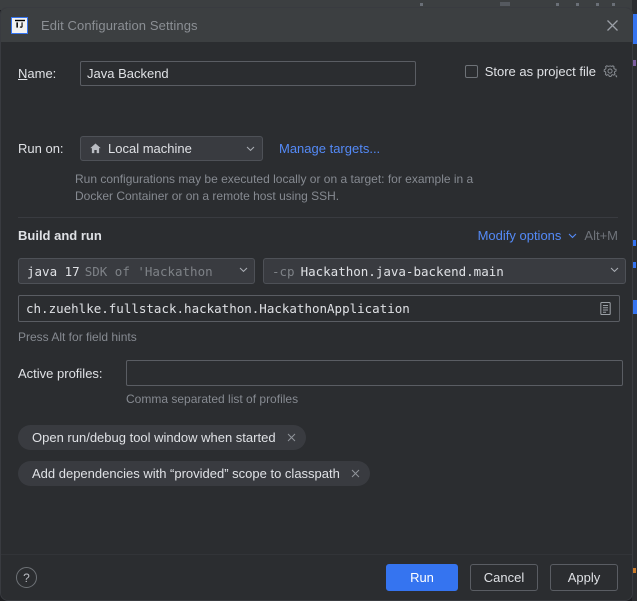  I want to click on home-icon, so click(95, 148).